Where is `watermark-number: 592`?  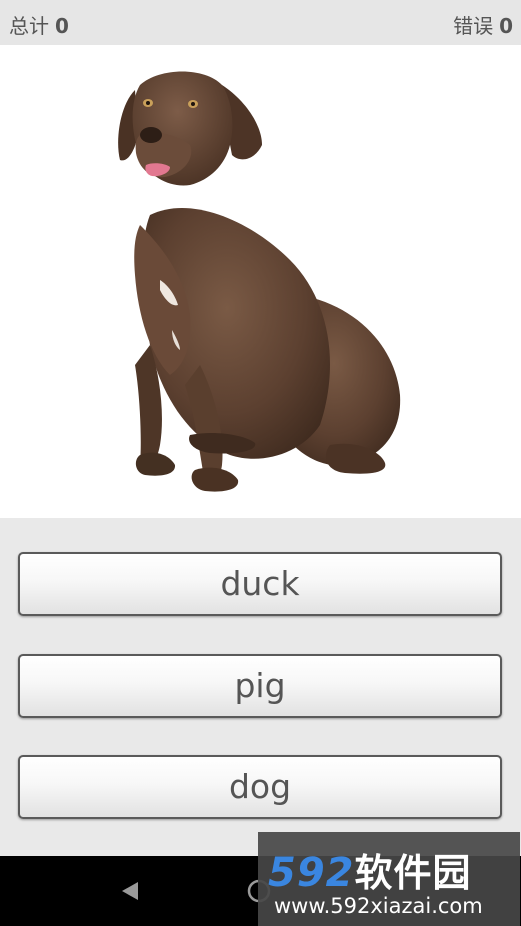 watermark-number: 592 is located at coordinates (311, 873).